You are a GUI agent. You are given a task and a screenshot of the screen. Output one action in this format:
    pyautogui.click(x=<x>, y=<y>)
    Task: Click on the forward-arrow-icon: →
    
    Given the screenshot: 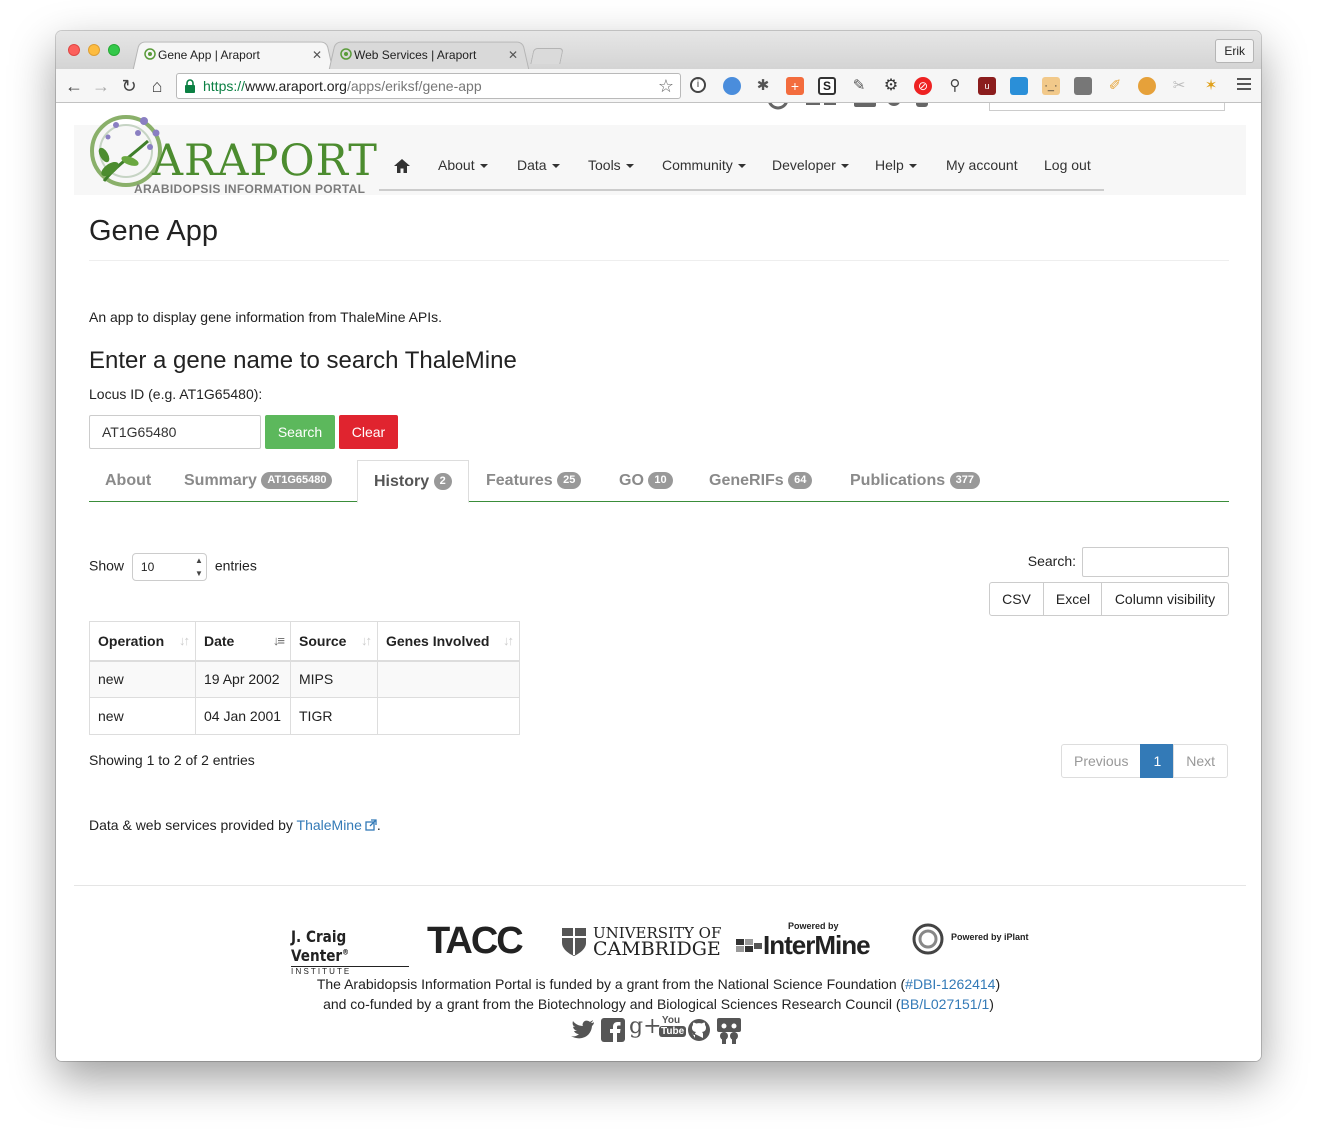 What is the action you would take?
    pyautogui.click(x=101, y=86)
    